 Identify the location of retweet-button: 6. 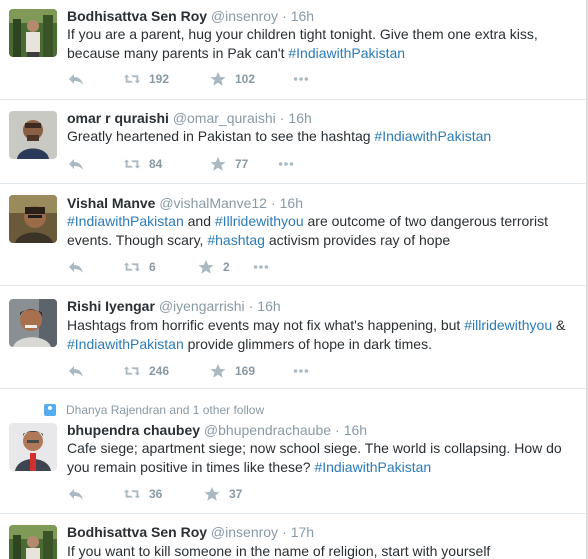
(139, 267).